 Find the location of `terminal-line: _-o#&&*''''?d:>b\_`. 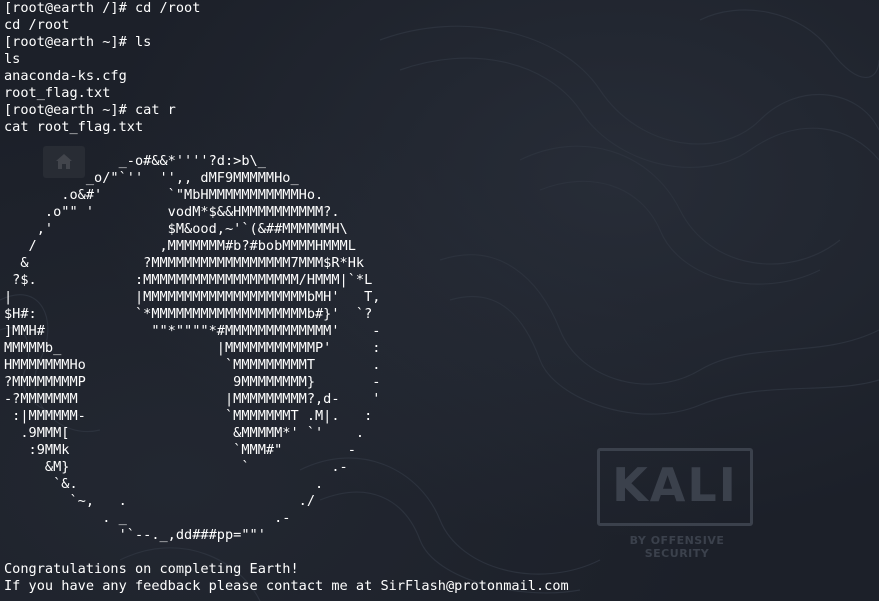

terminal-line: _-o#&&*''''?d:>b\_ is located at coordinates (135, 161).